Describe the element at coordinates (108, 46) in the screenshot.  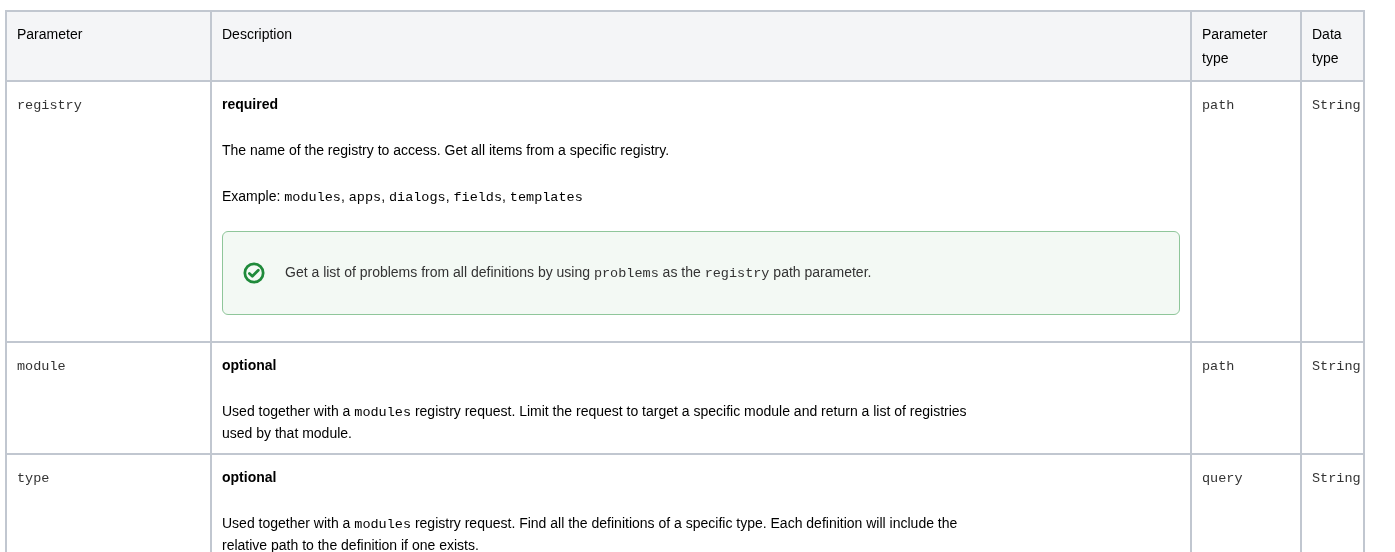
I see `column-header: Parameter` at that location.